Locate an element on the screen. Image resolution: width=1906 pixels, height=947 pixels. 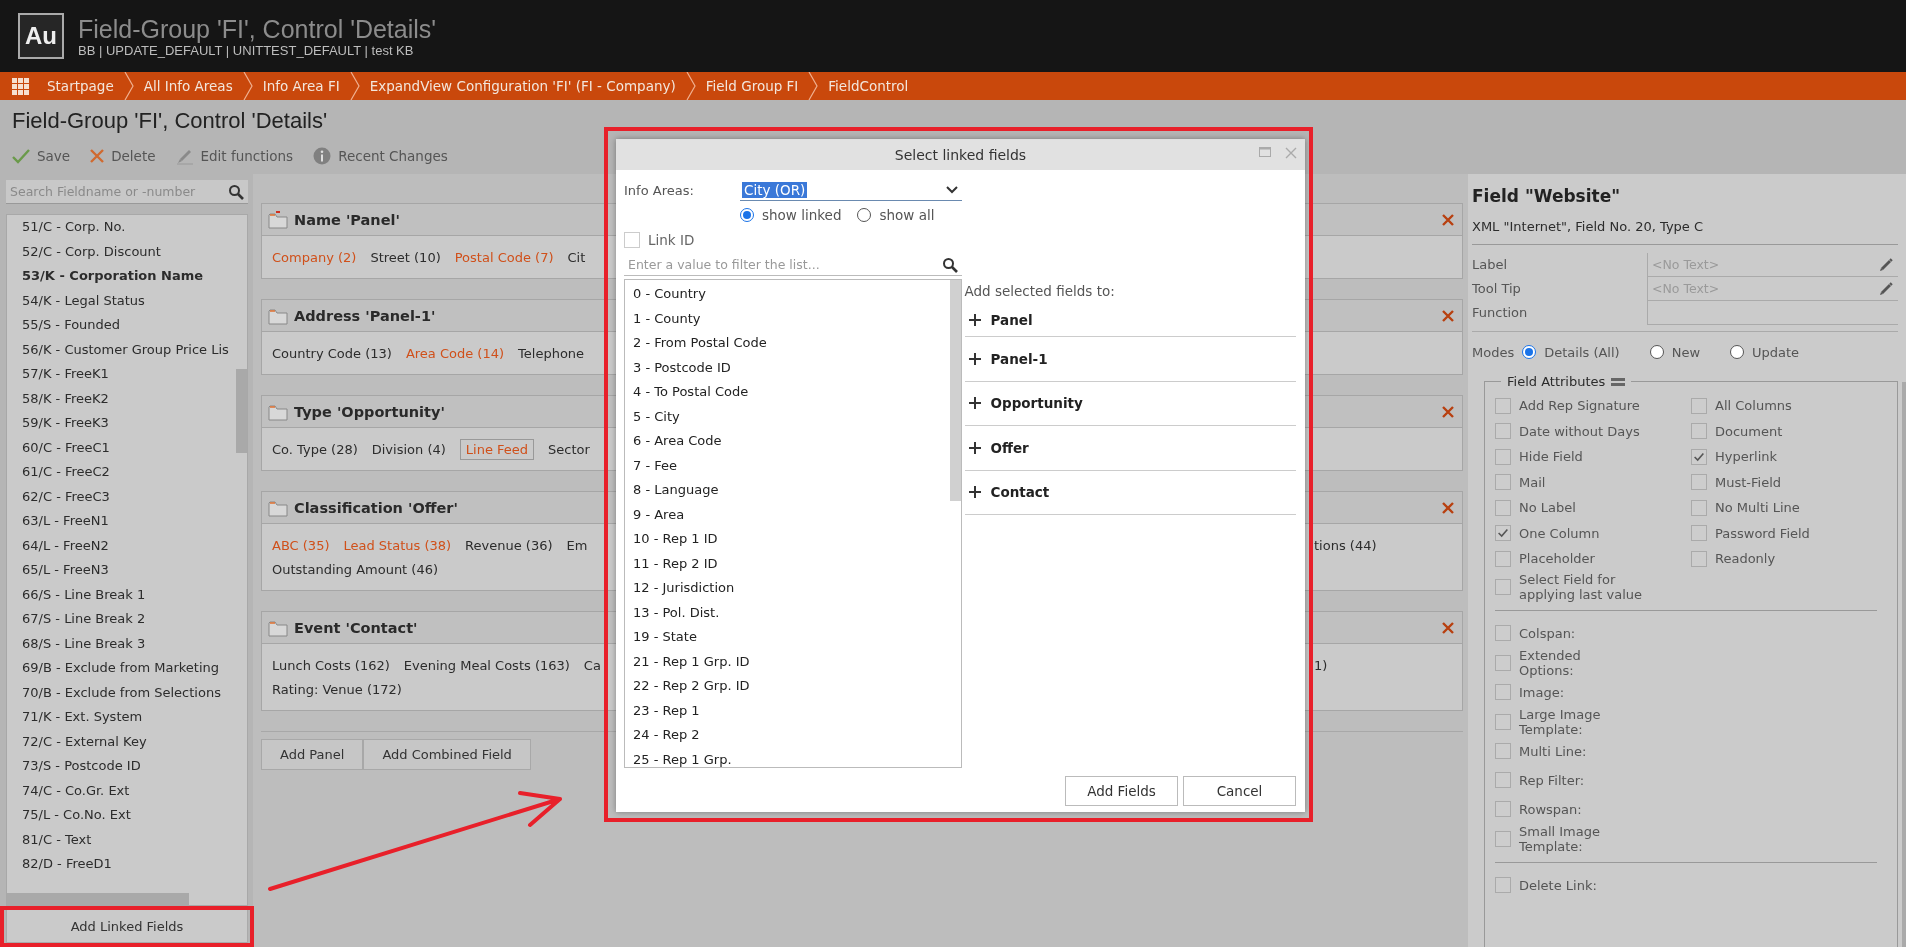
field-label: Lunch Costs (162) is located at coordinates (331, 665).